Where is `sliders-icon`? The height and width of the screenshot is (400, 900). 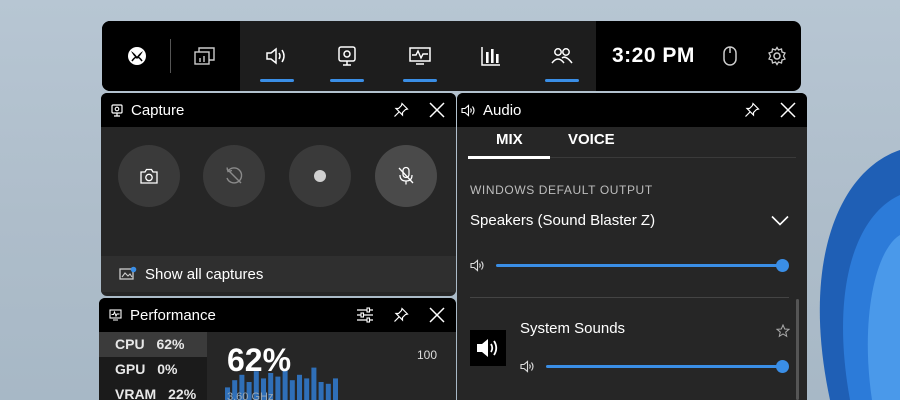
sliders-icon is located at coordinates (365, 315).